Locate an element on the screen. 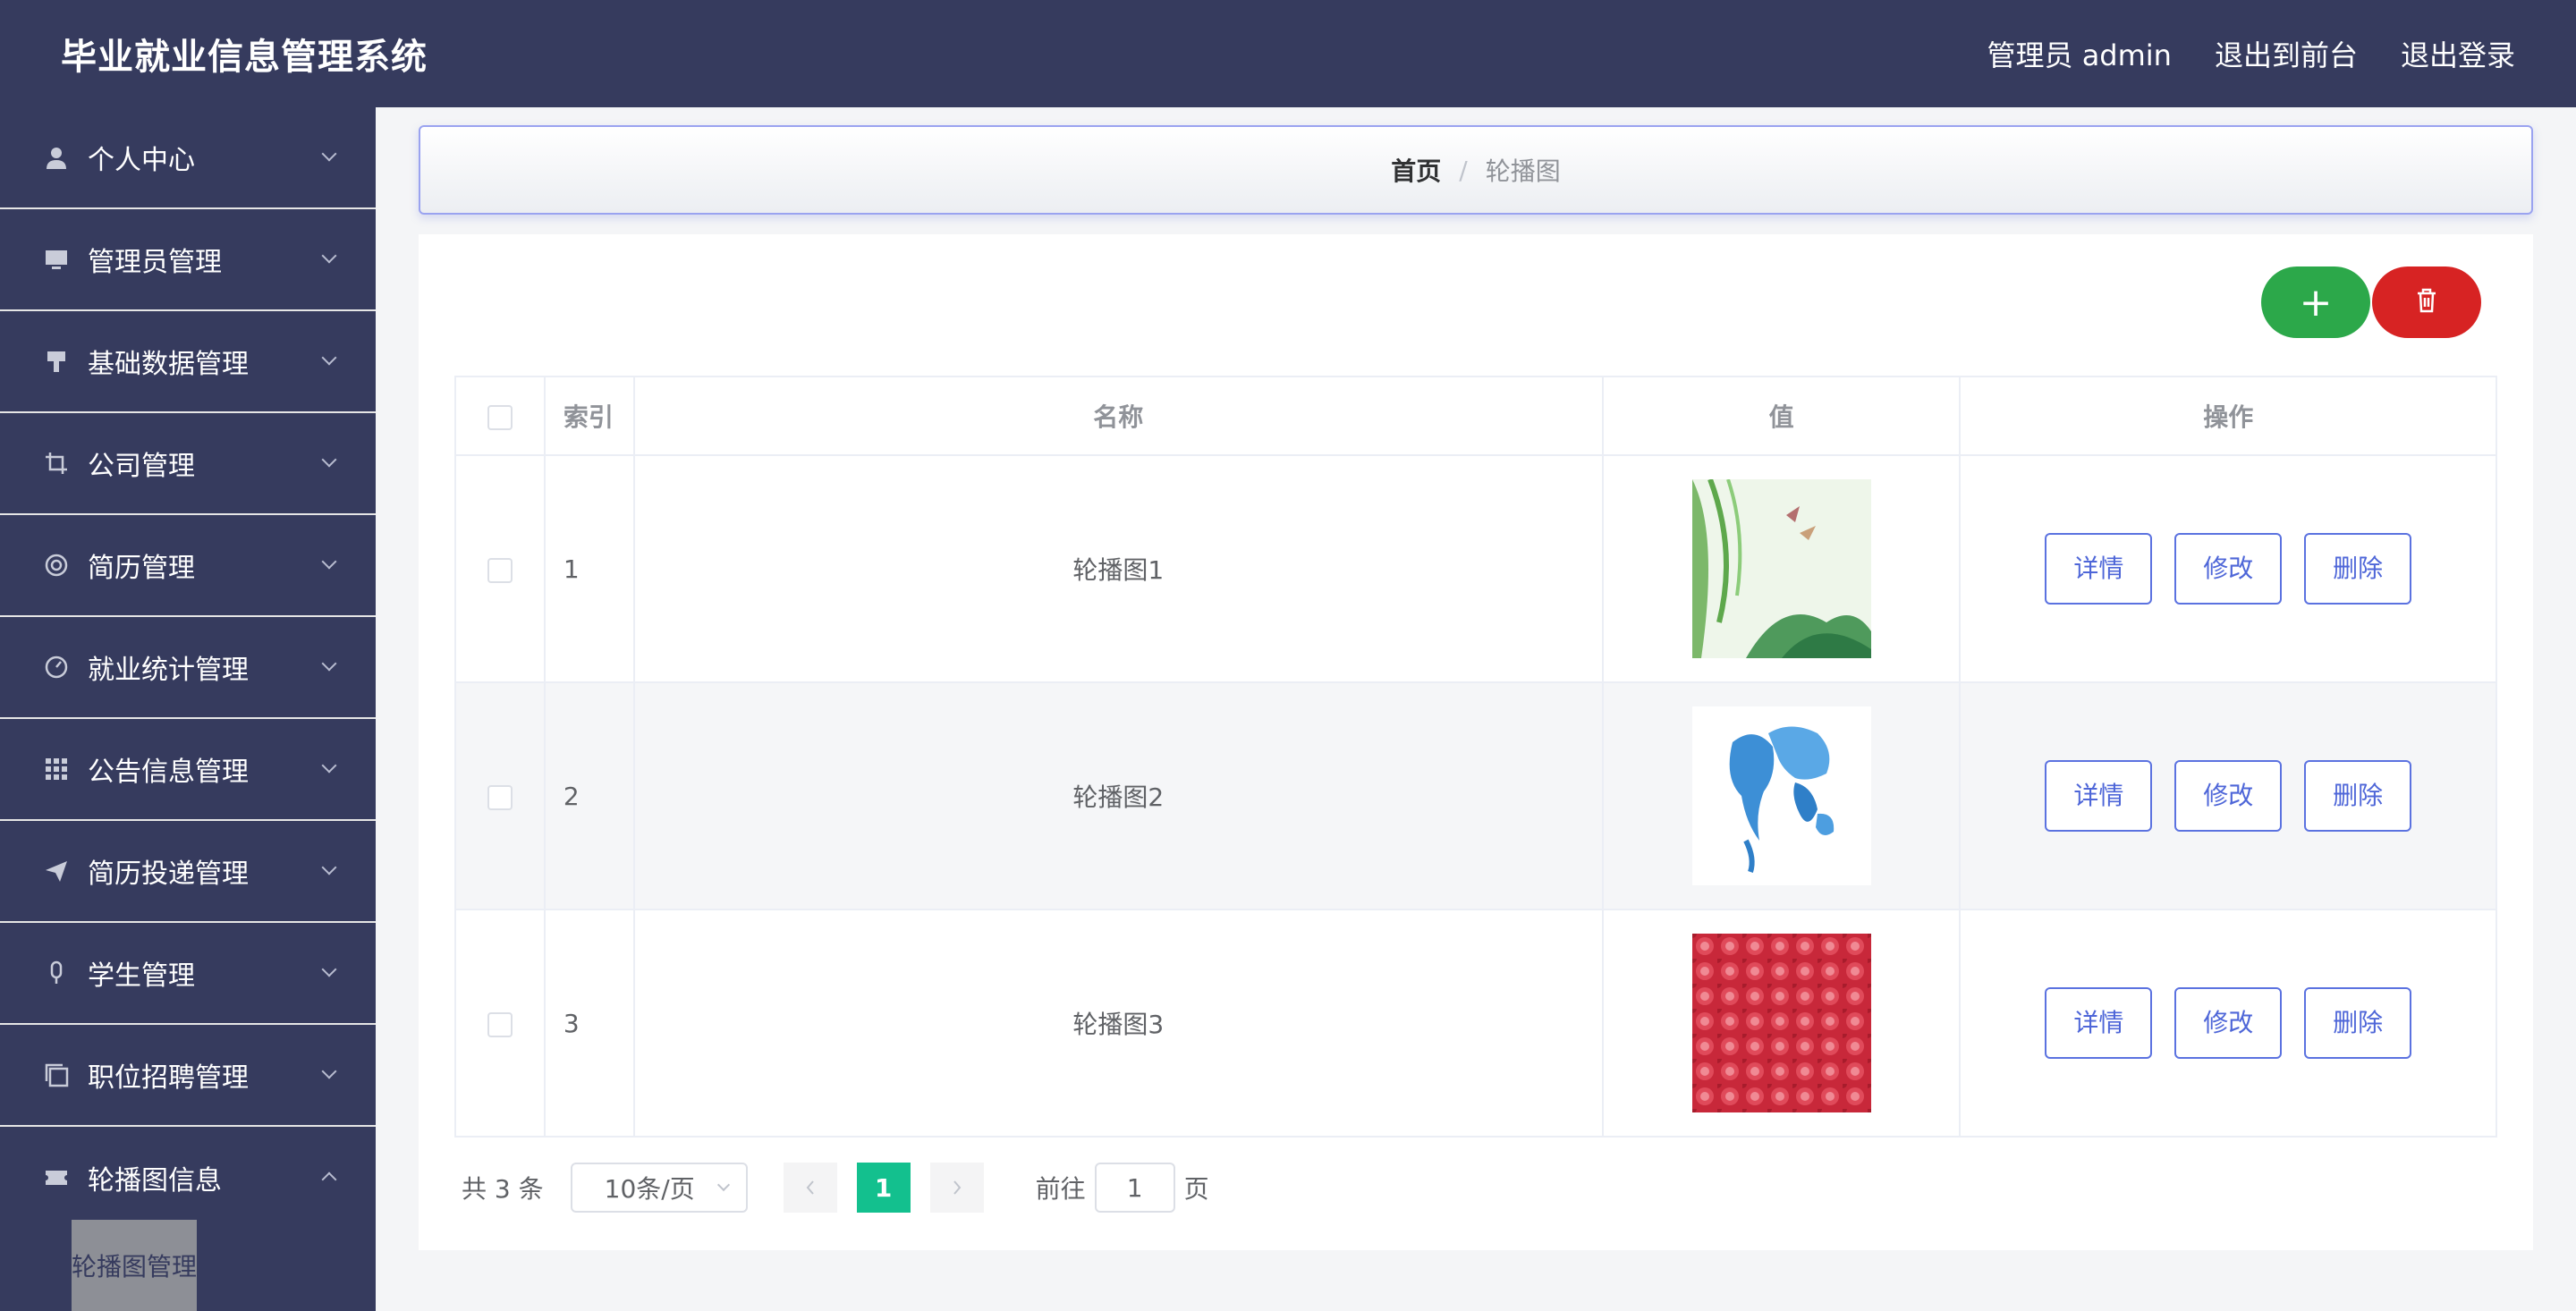 The image size is (2576, 1311). sidebar-item-label: 公告信息管理 is located at coordinates (168, 772).